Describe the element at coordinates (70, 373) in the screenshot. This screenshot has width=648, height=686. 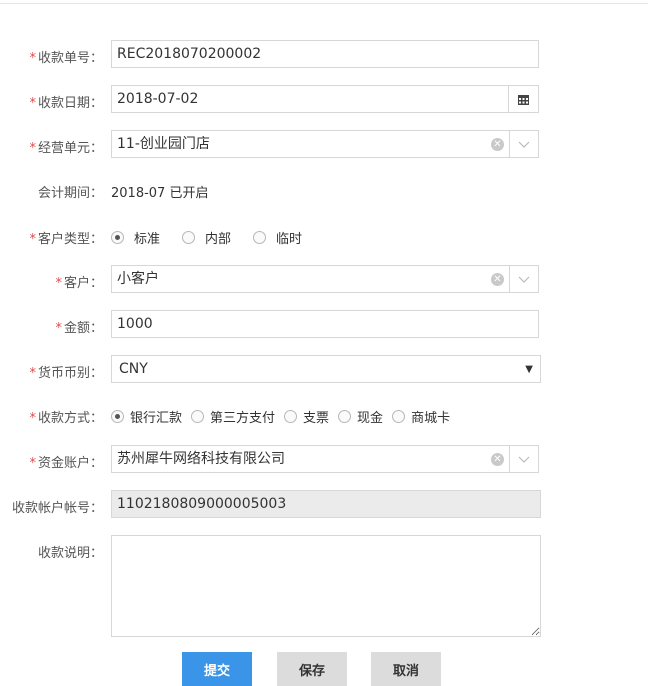
I see `label-text: 货币币别：` at that location.